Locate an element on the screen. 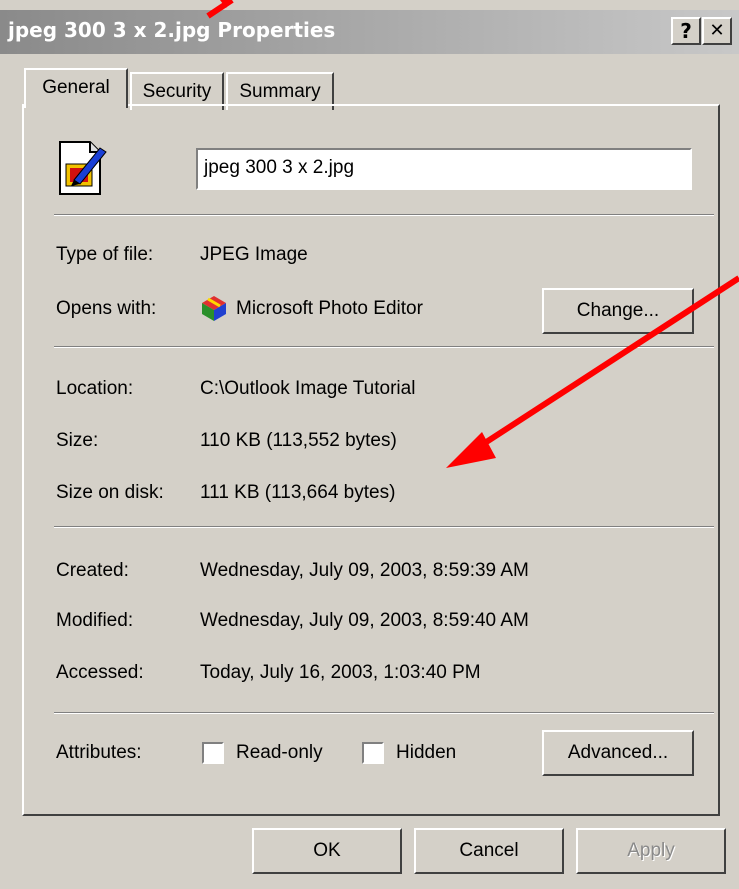 This screenshot has width=739, height=889. created-label: Created: is located at coordinates (92, 570).